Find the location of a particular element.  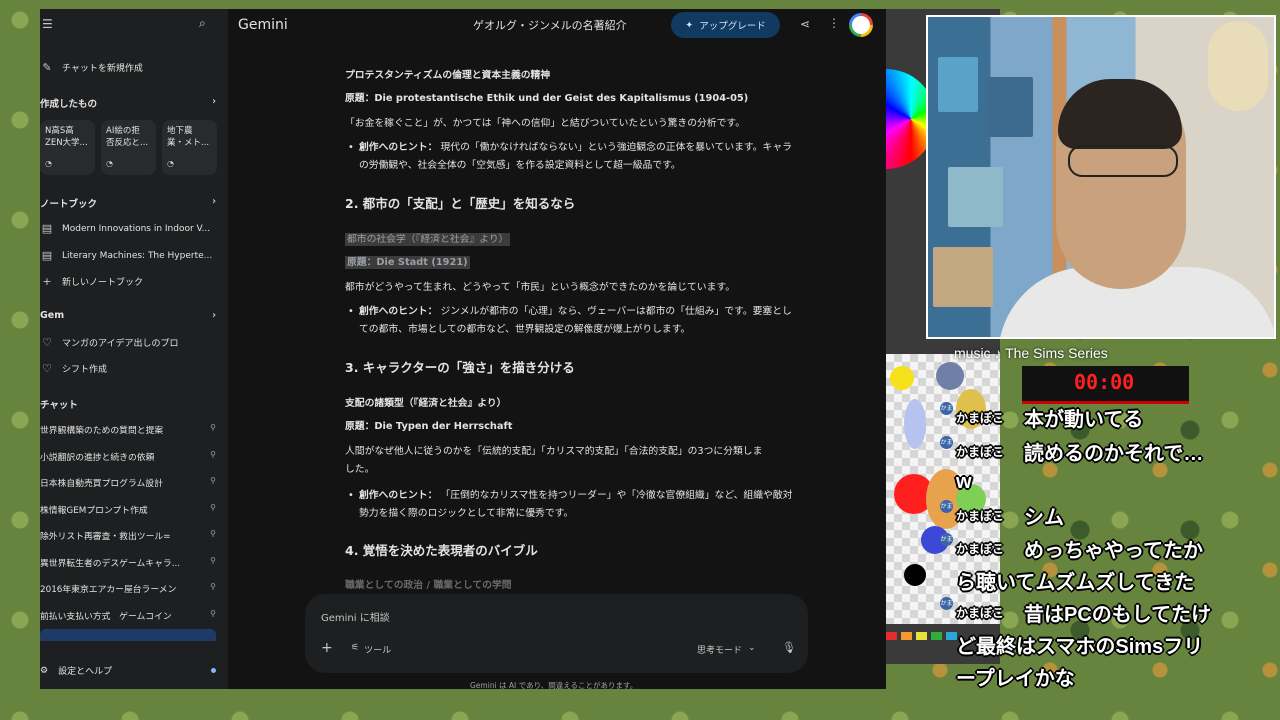

tune-icon: ⚟ is located at coordinates (355, 648).